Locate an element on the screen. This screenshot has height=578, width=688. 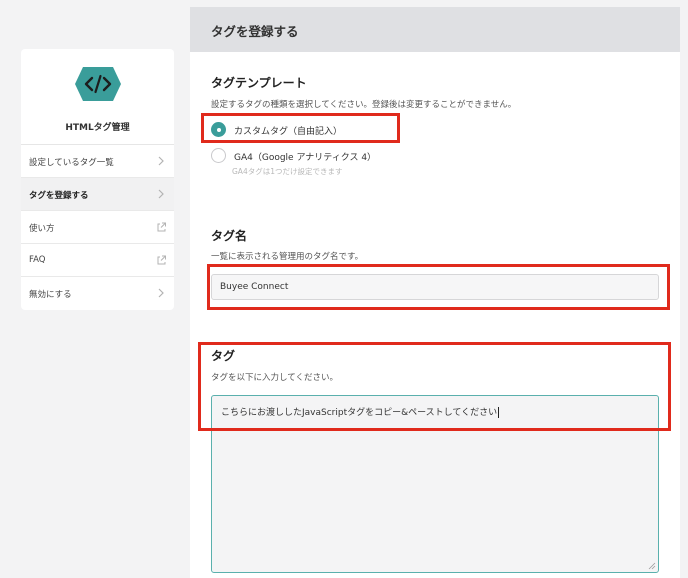
sidebar-item-label: 設定しているタグ一覧 is located at coordinates (71, 163).